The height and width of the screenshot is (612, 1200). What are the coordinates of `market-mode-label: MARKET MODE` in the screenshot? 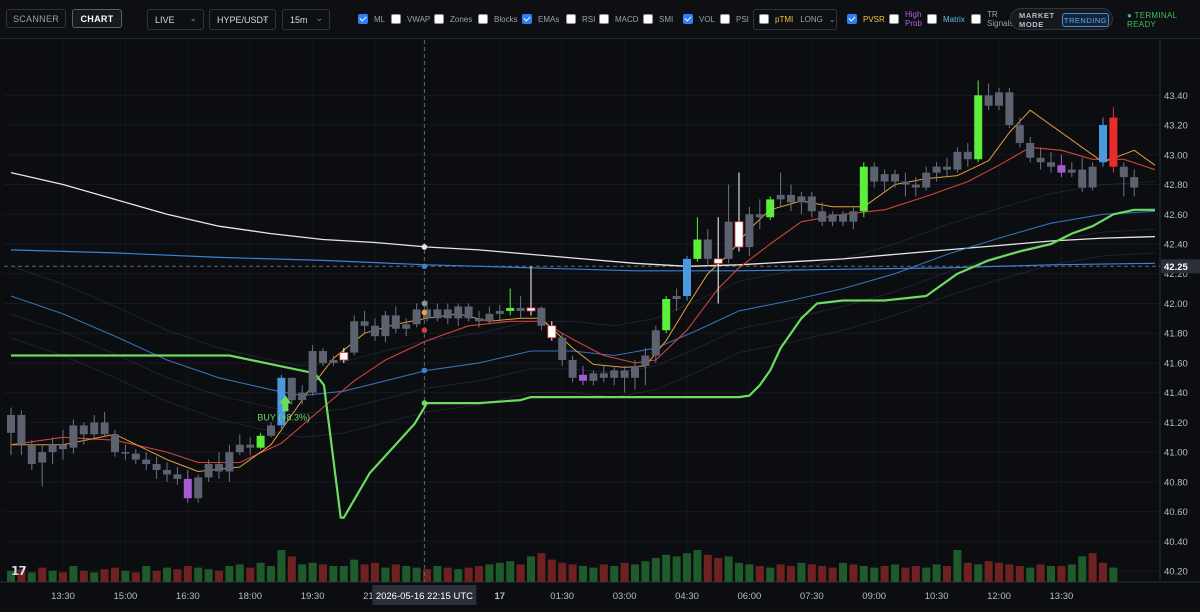 It's located at (1037, 20).